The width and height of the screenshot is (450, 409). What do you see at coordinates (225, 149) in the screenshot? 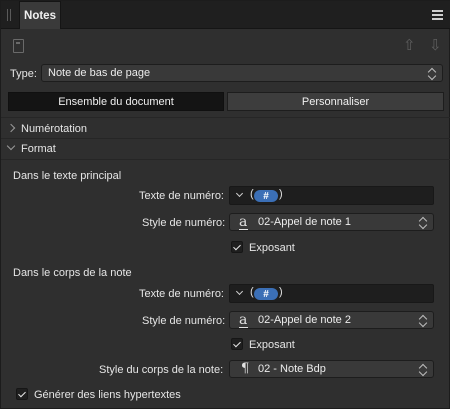
I see `section-format: Format` at bounding box center [225, 149].